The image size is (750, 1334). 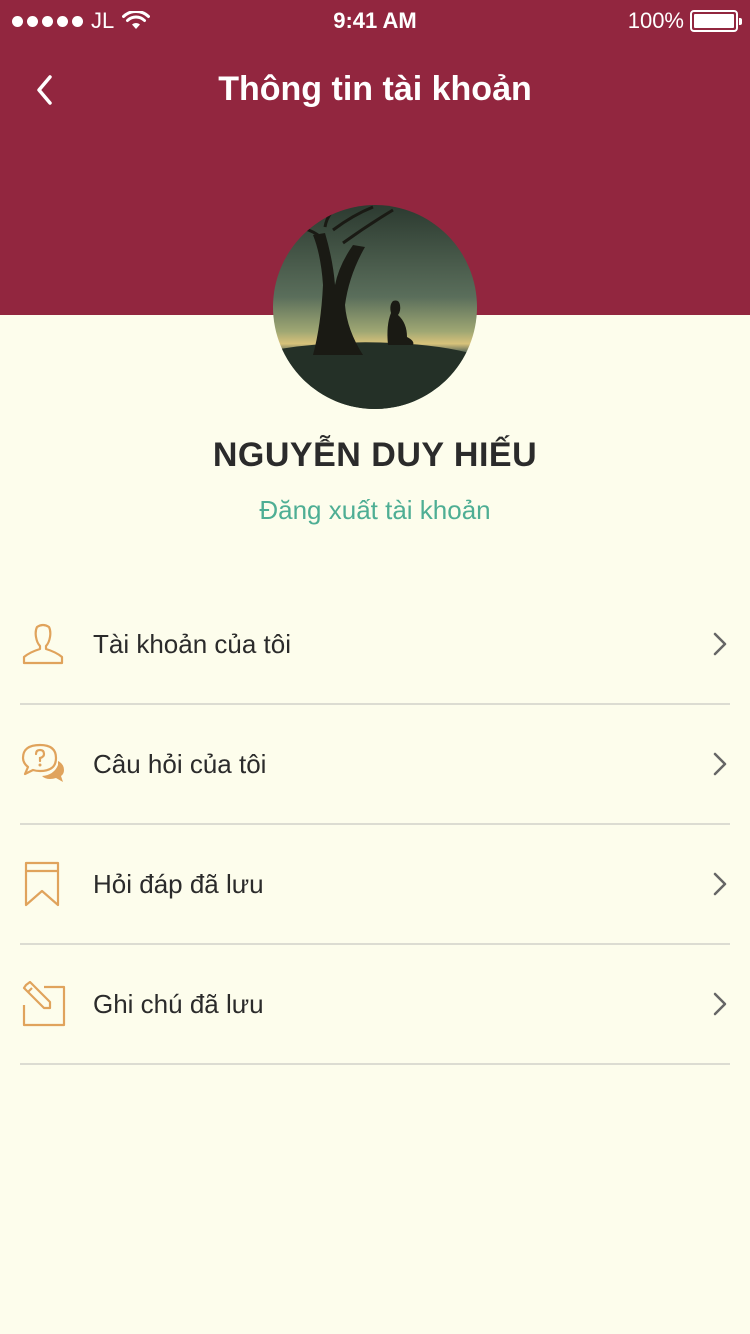 I want to click on battery-status: 100%, so click(x=684, y=21).